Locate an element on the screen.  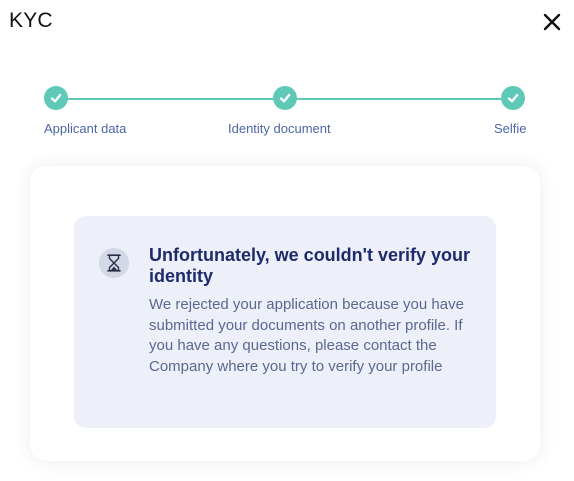
step-identity-document-label: Identity document is located at coordinates (279, 128).